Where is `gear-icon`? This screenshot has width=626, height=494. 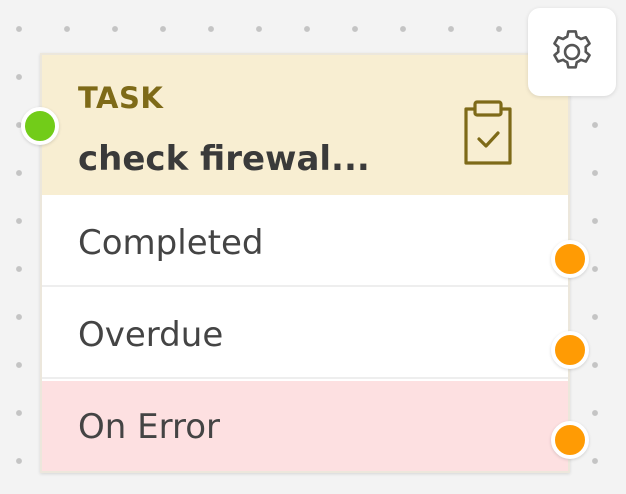
gear-icon is located at coordinates (572, 49).